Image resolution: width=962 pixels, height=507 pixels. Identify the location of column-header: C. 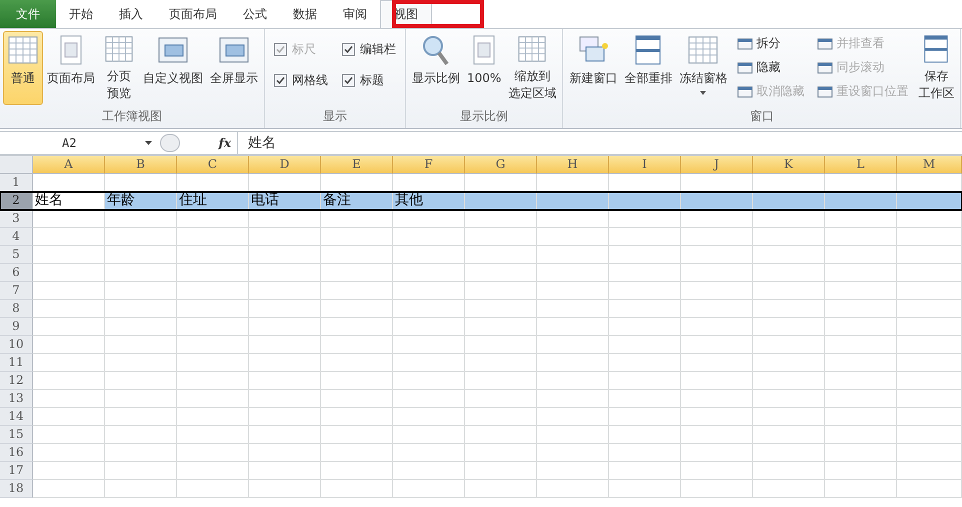
(213, 165).